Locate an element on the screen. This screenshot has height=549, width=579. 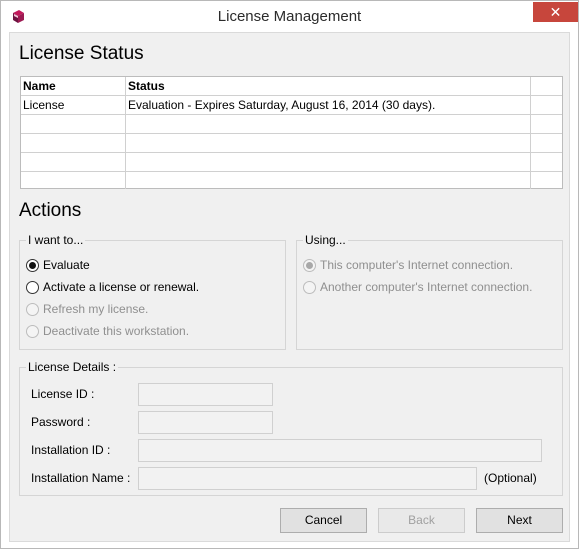
radio-another-computer-label: Another computer's Internet connection. is located at coordinates (426, 287).